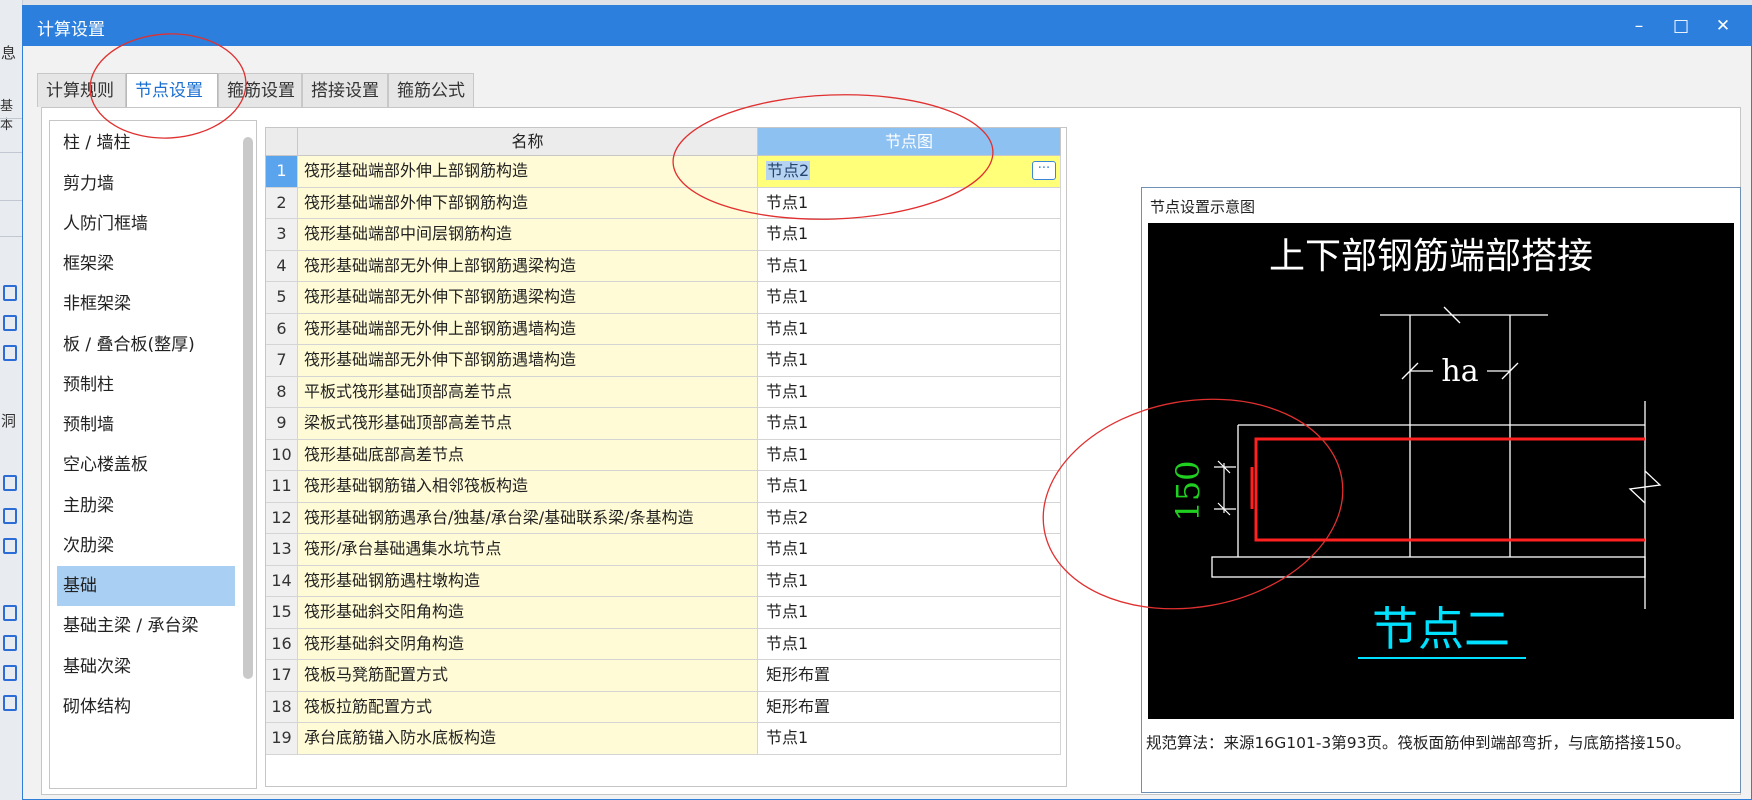 The image size is (1752, 800). Describe the element at coordinates (528, 487) in the screenshot. I see `row-name-cell: 筏形基础钢筋锚入相邻筏板构造` at that location.